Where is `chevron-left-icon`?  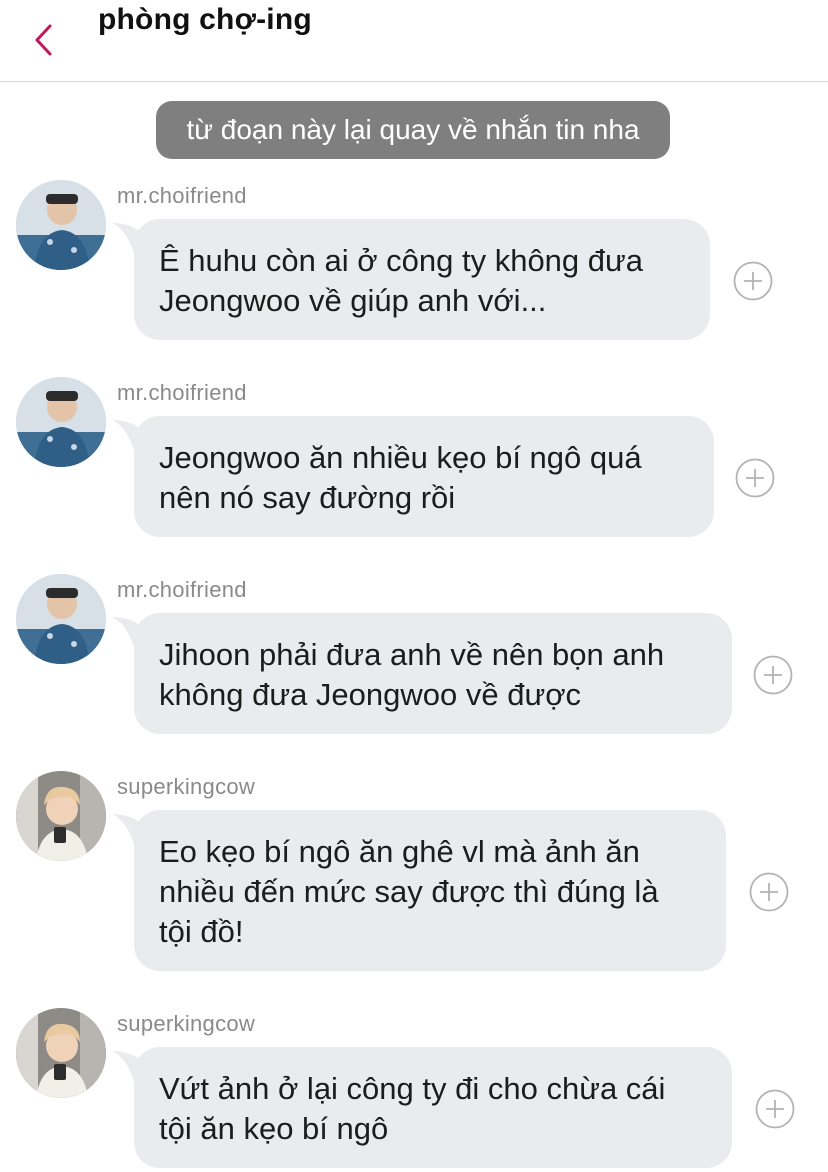
chevron-left-icon is located at coordinates (43, 40).